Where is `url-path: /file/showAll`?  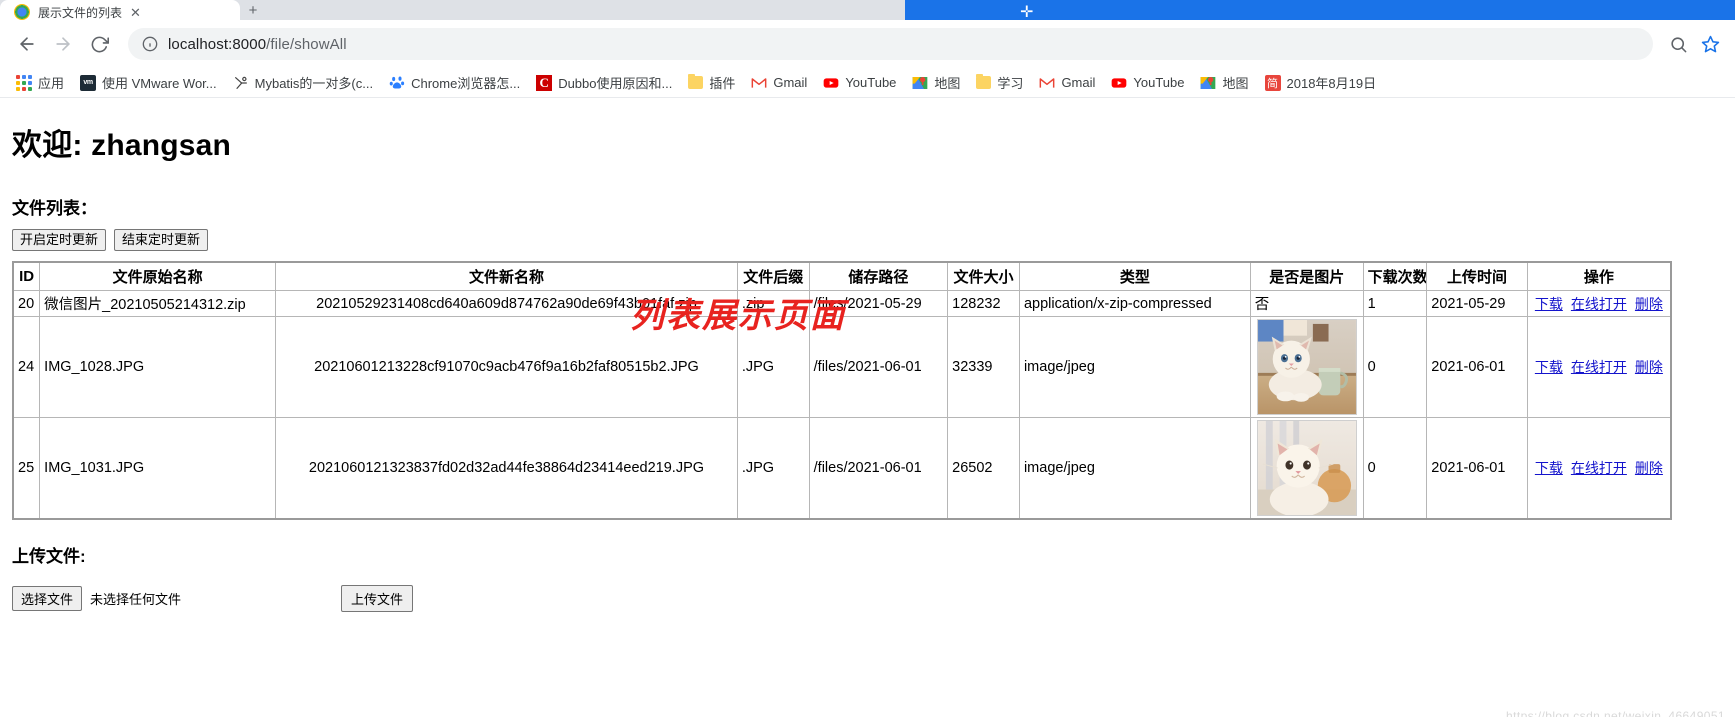
url-path: /file/showAll is located at coordinates (306, 44).